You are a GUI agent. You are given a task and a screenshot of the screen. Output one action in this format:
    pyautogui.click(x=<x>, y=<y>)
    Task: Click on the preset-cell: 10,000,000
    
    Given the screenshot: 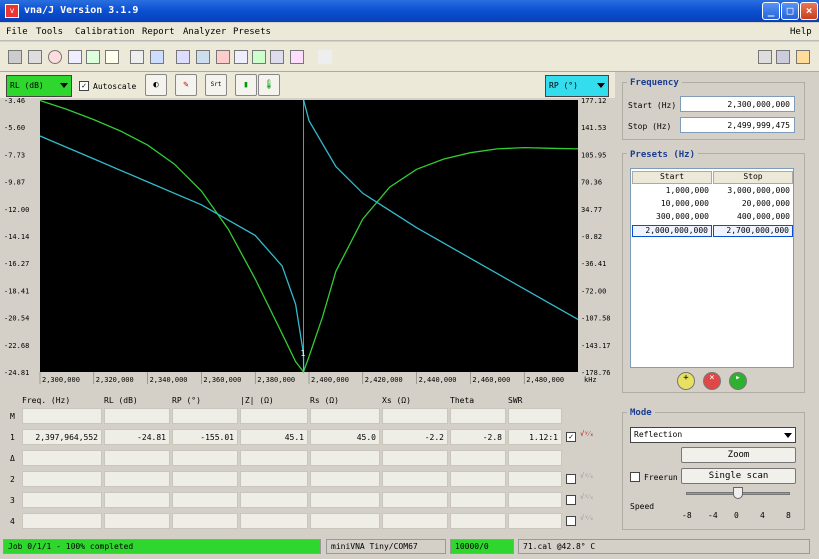 What is the action you would take?
    pyautogui.click(x=672, y=205)
    